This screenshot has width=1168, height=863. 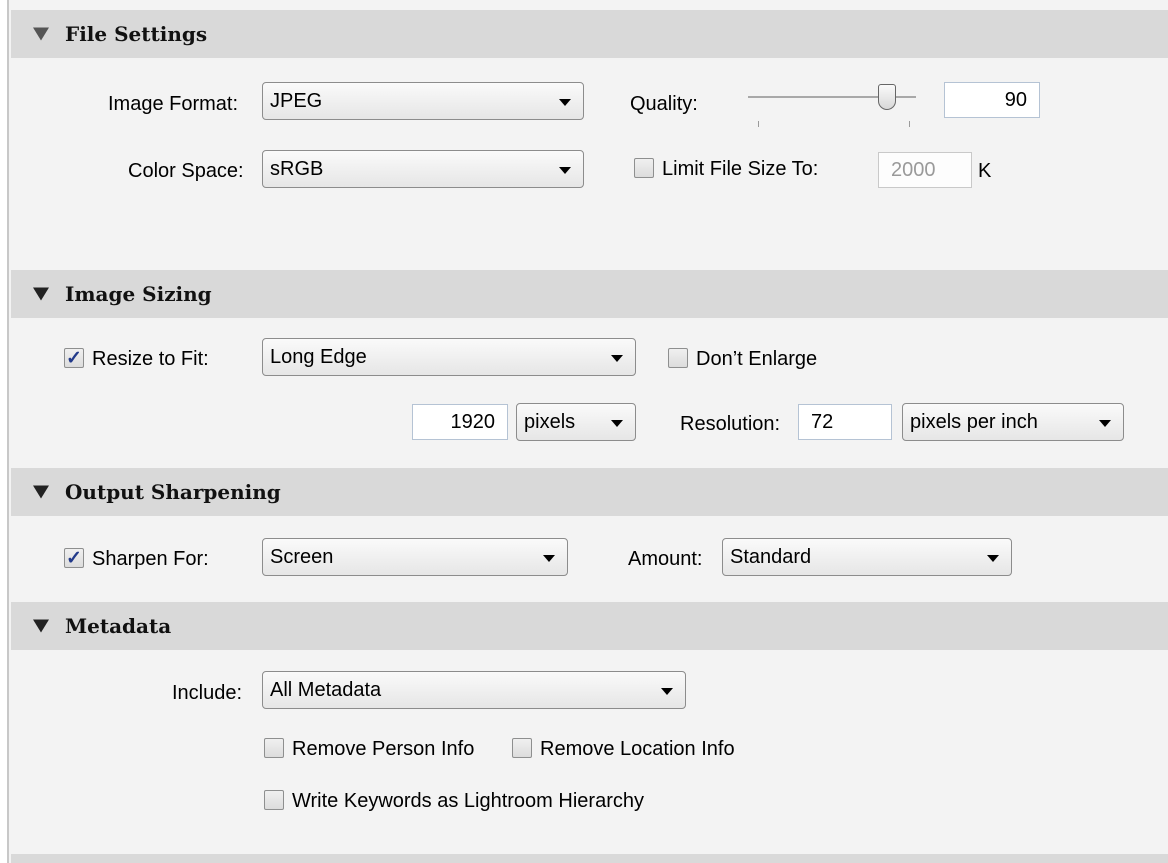 What do you see at coordinates (867, 557) in the screenshot?
I see `amount-dropdown: Standard` at bounding box center [867, 557].